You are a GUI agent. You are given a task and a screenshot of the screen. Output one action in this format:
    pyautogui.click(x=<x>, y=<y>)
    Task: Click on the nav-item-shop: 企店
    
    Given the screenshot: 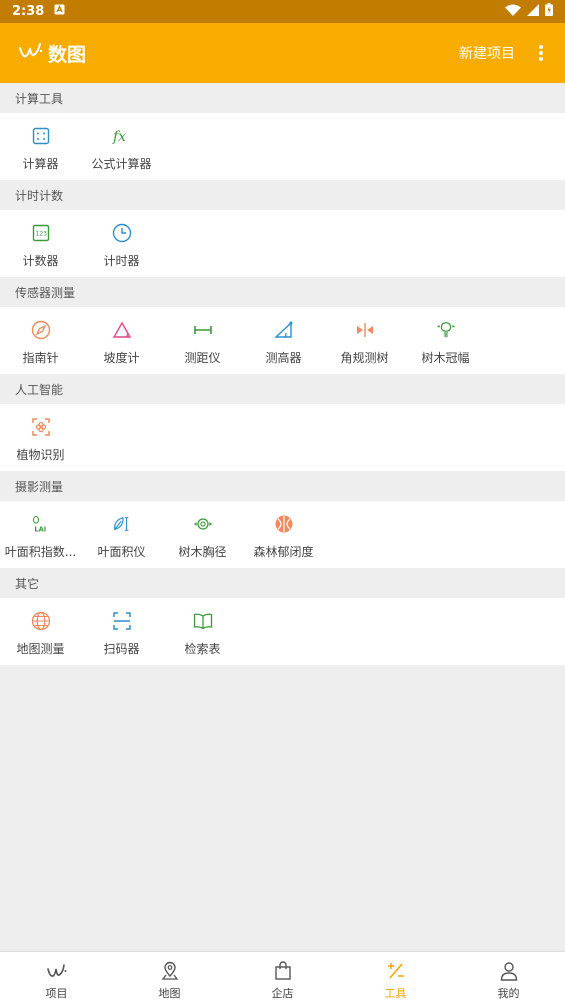 What is the action you would take?
    pyautogui.click(x=282, y=978)
    